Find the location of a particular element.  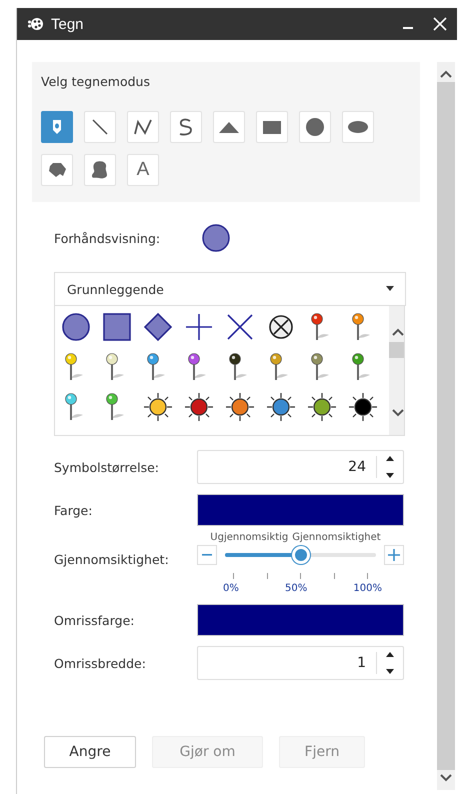

window-title: Tegn is located at coordinates (68, 24).